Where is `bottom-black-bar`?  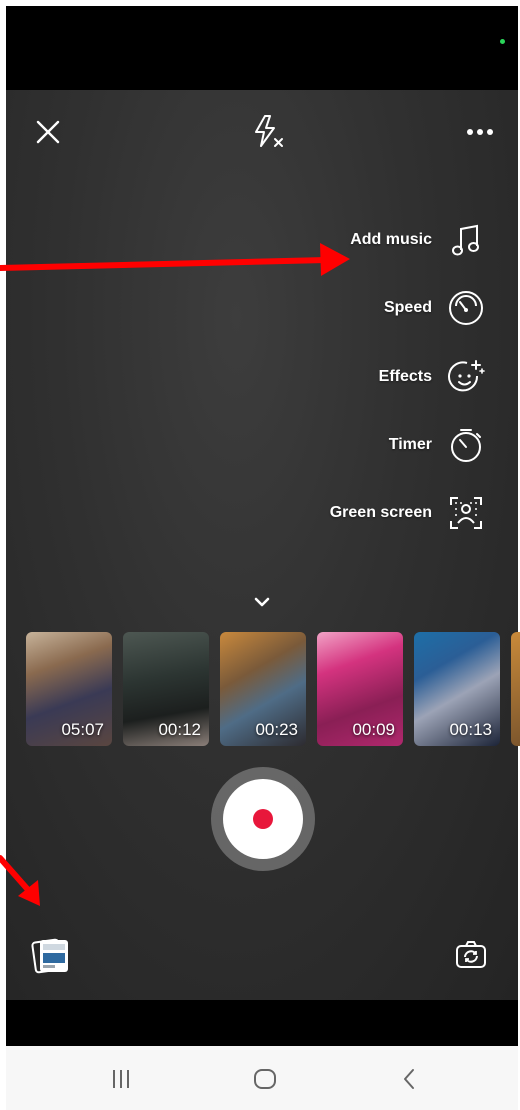
bottom-black-bar is located at coordinates (262, 1023).